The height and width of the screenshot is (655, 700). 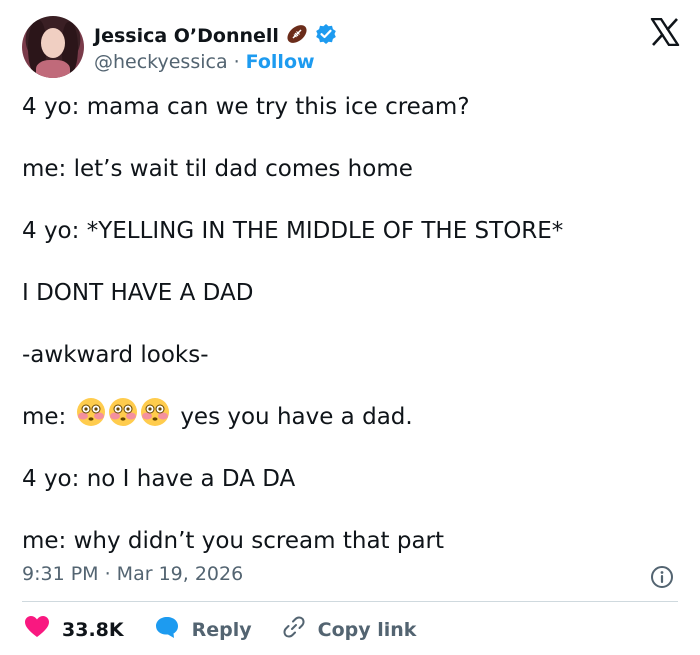 What do you see at coordinates (350, 601) in the screenshot?
I see `divider` at bounding box center [350, 601].